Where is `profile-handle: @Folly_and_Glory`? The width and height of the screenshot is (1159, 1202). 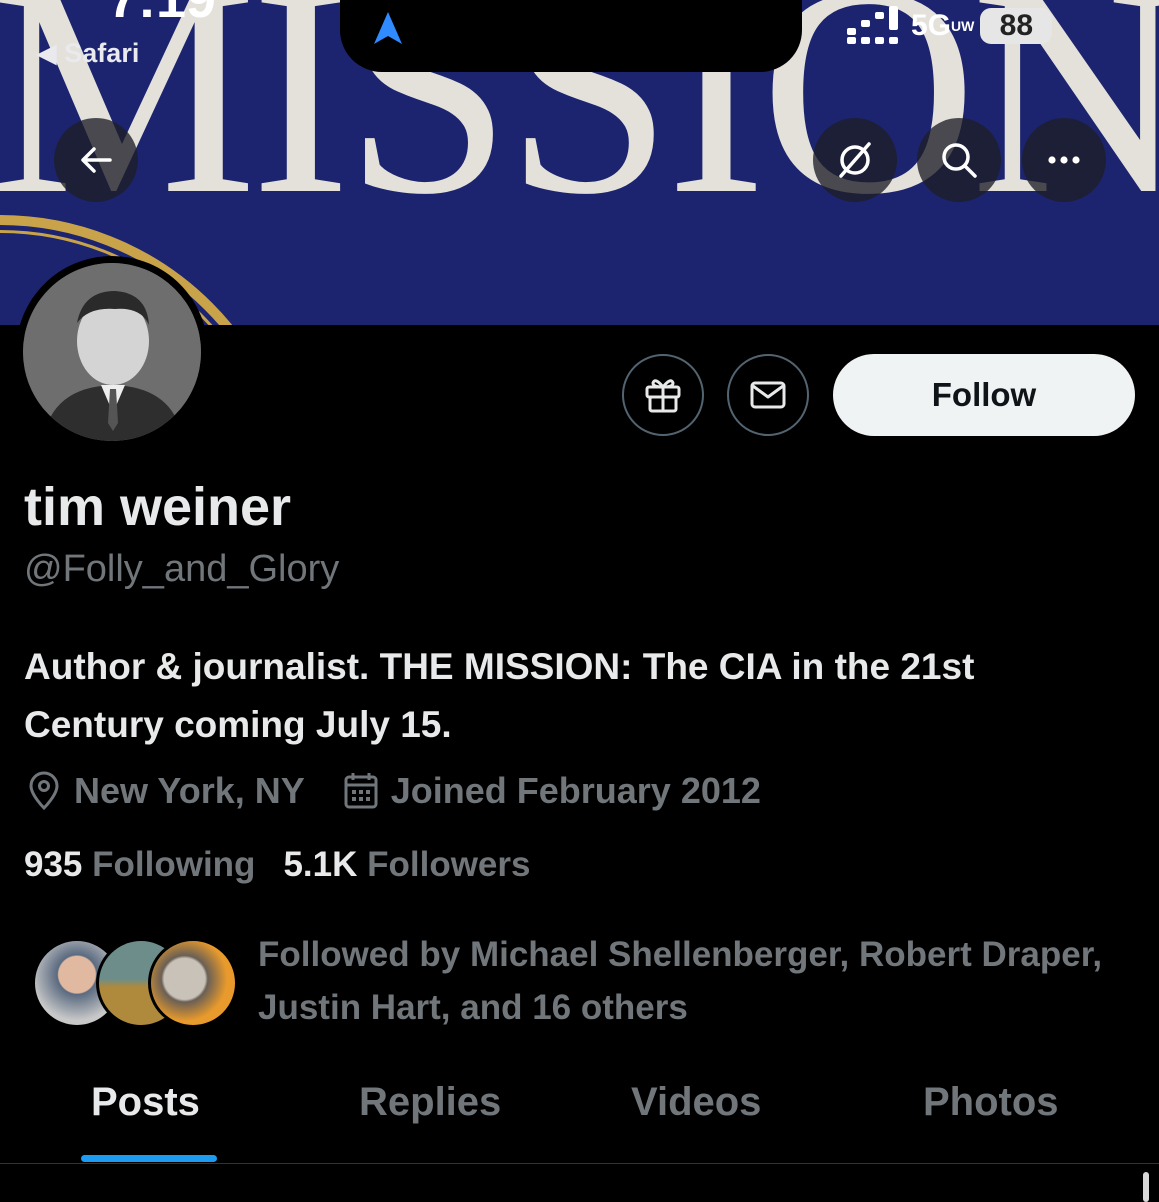 profile-handle: @Folly_and_Glory is located at coordinates (182, 569).